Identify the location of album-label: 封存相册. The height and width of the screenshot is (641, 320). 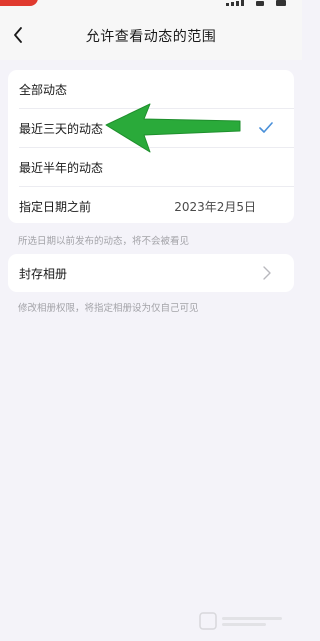
(43, 274).